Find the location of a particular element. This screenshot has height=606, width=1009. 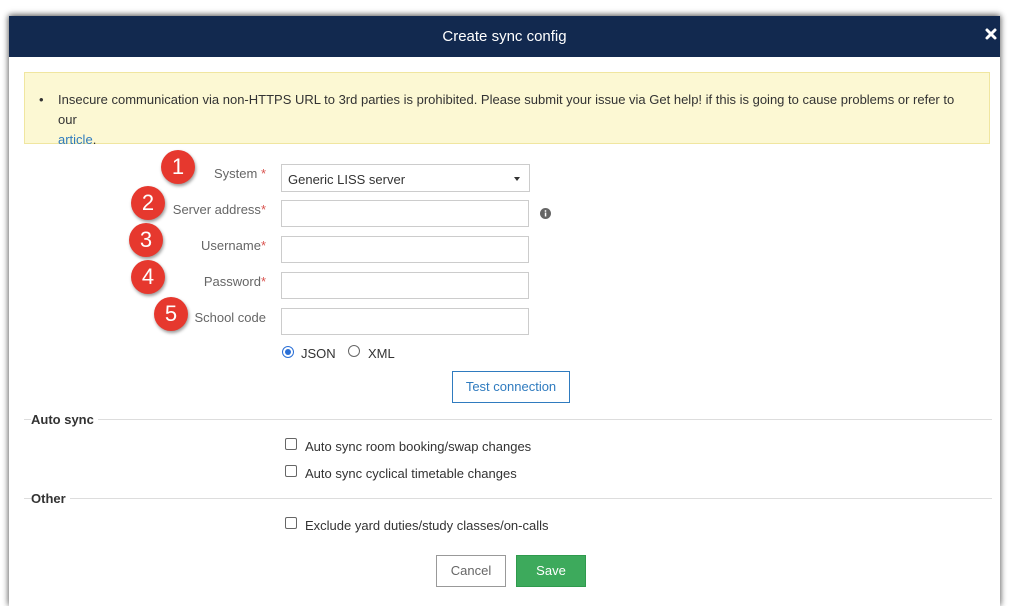

xml-radio is located at coordinates (354, 351).